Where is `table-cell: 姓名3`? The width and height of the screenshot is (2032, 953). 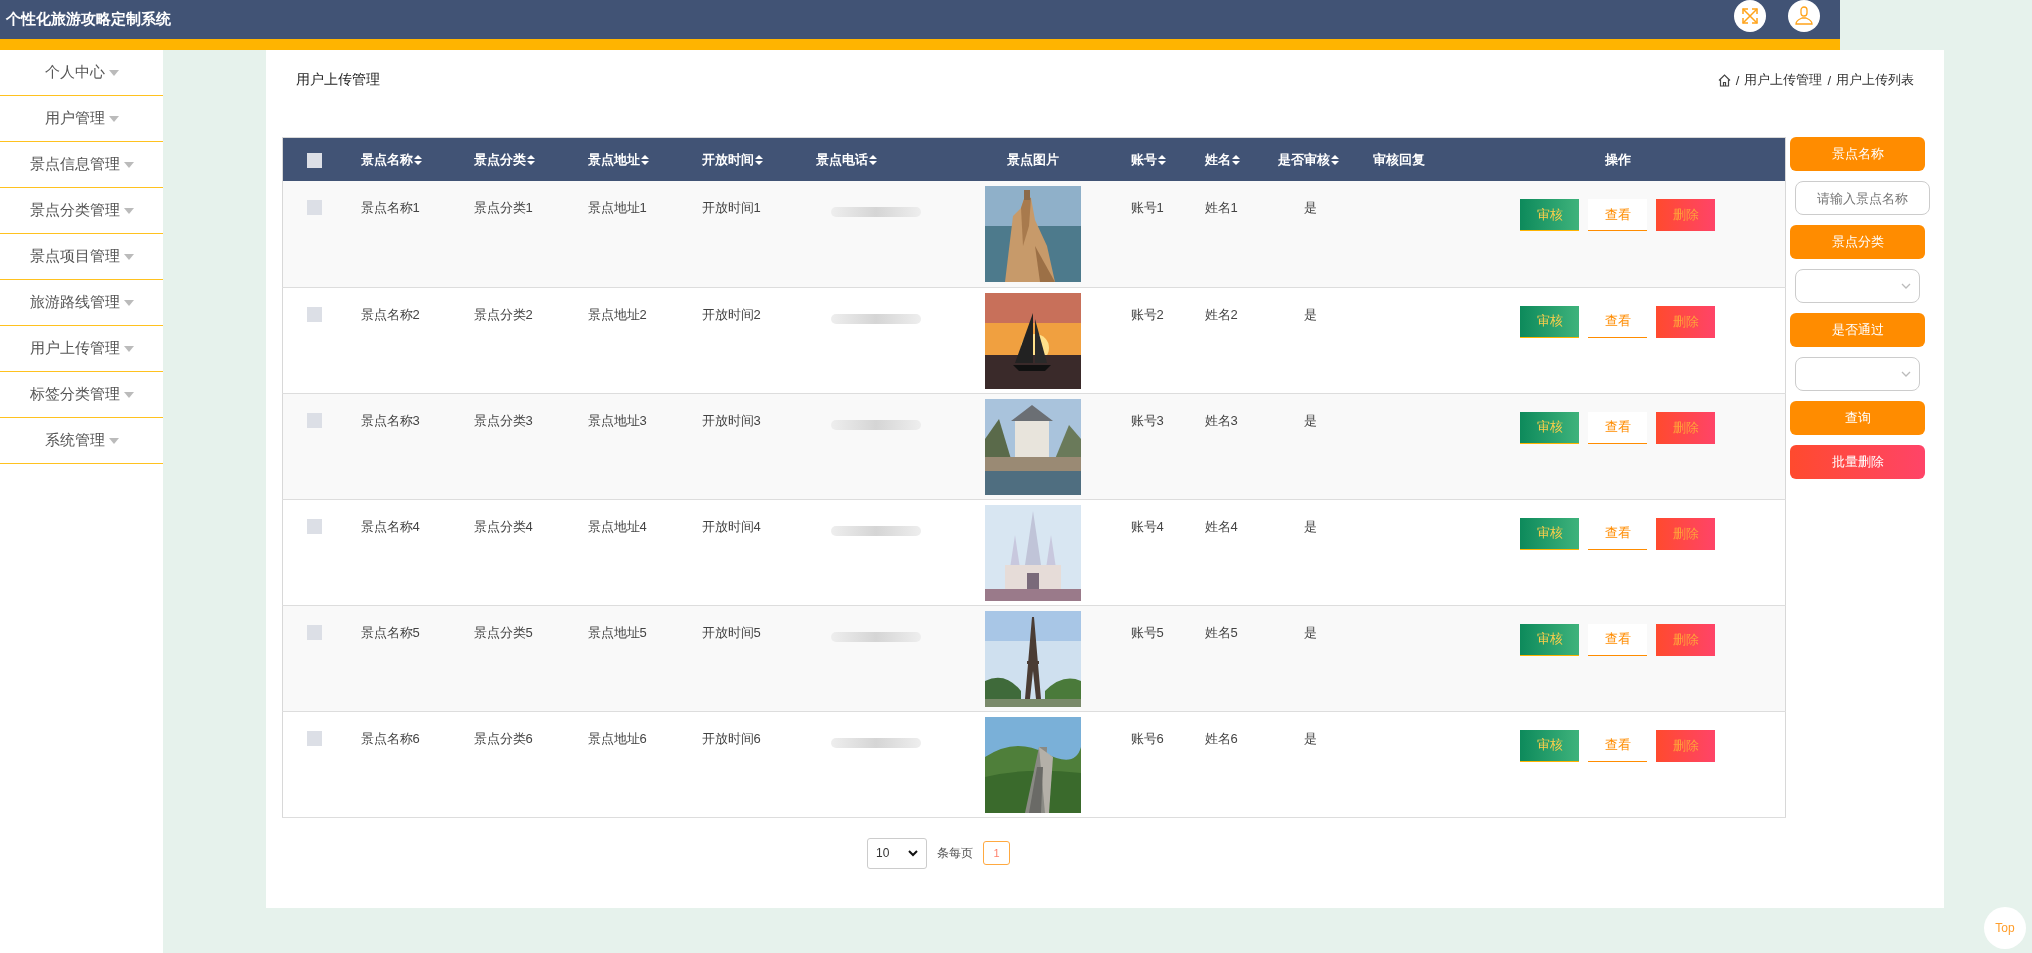 table-cell: 姓名3 is located at coordinates (1221, 420).